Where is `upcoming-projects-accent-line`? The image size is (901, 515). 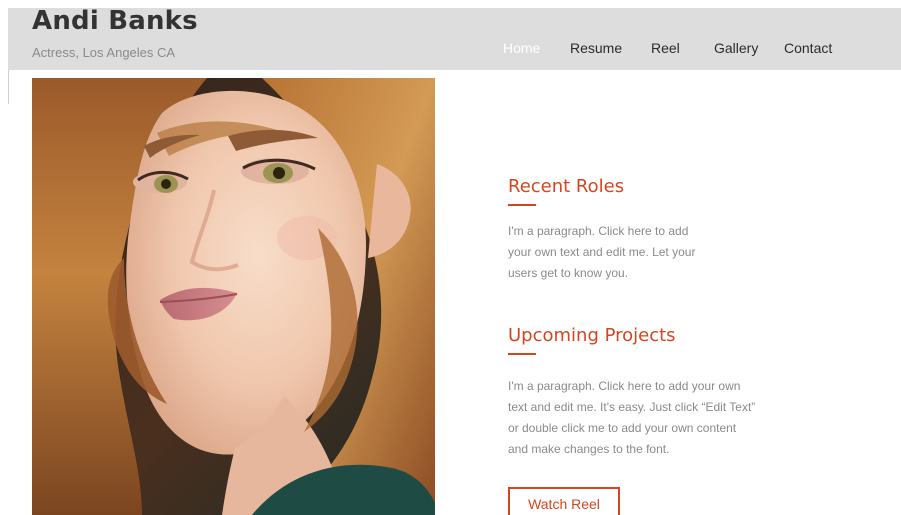
upcoming-projects-accent-line is located at coordinates (522, 354).